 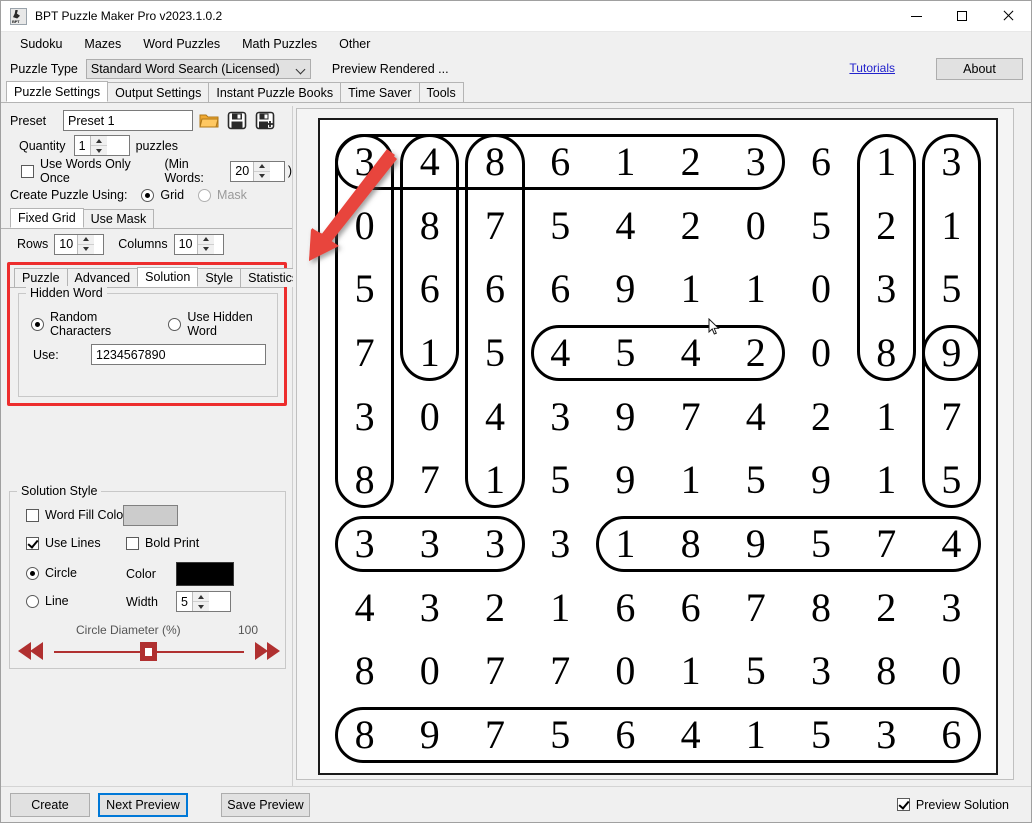 I want to click on rows-spin-buttons, so click(x=86, y=244).